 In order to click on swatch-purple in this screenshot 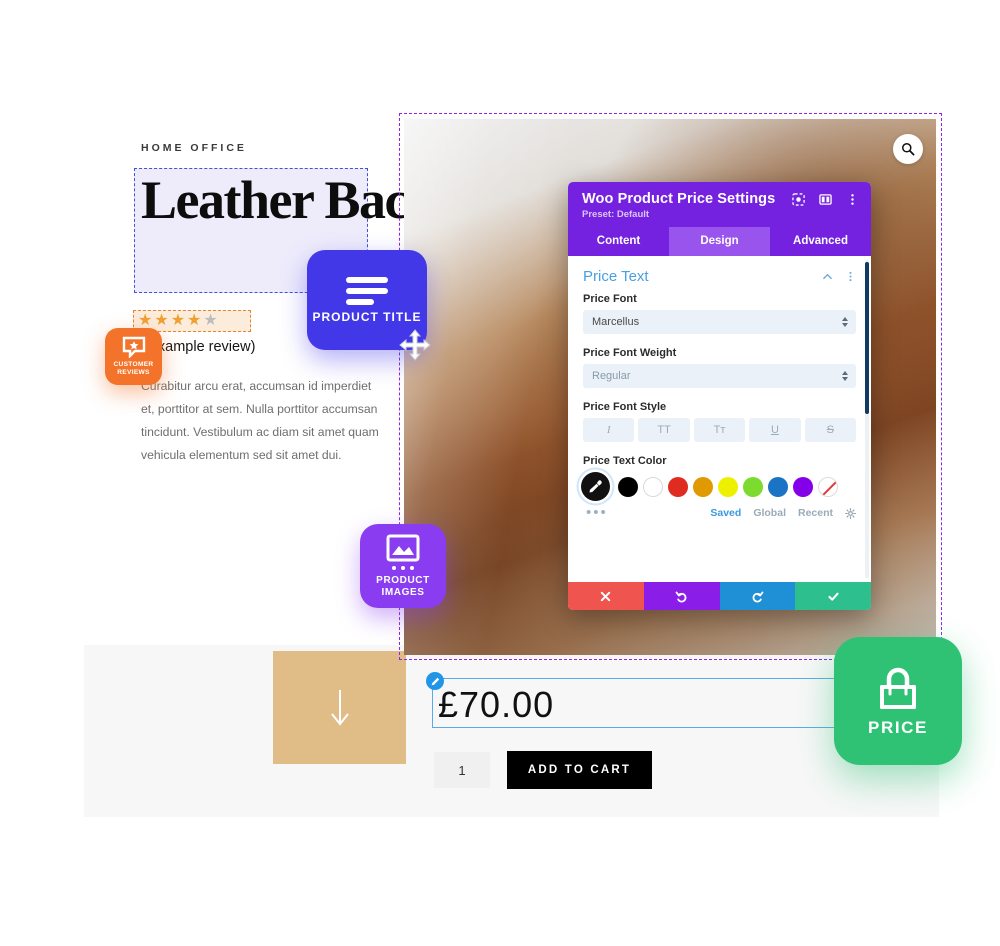, I will do `click(803, 486)`.